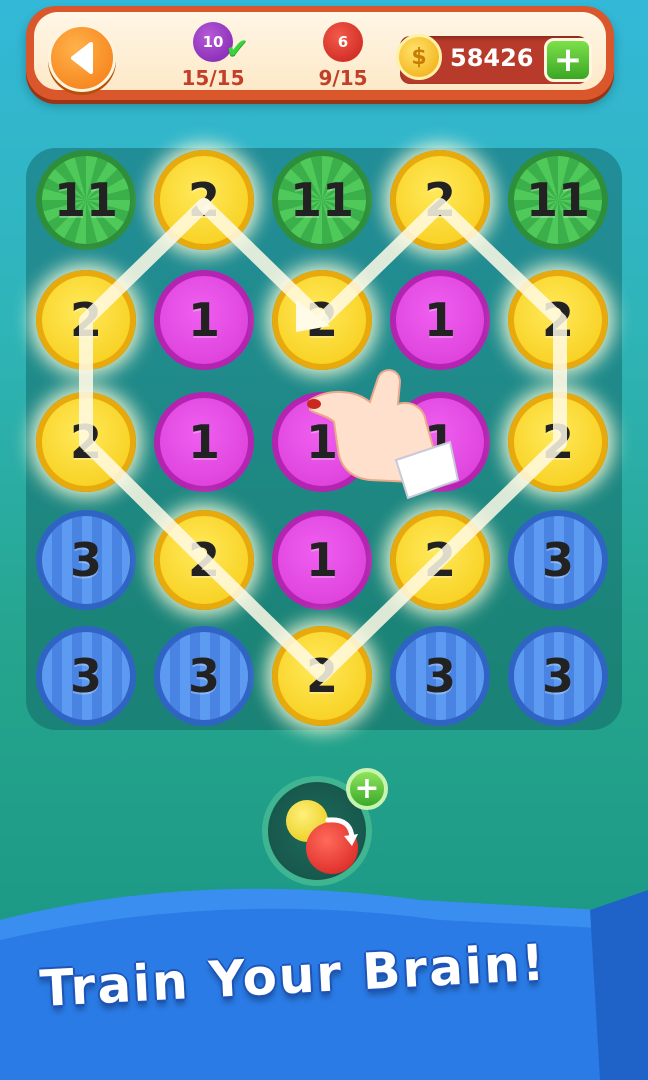 This screenshot has height=1080, width=648. Describe the element at coordinates (568, 60) in the screenshot. I see `add-coins-button: +` at that location.